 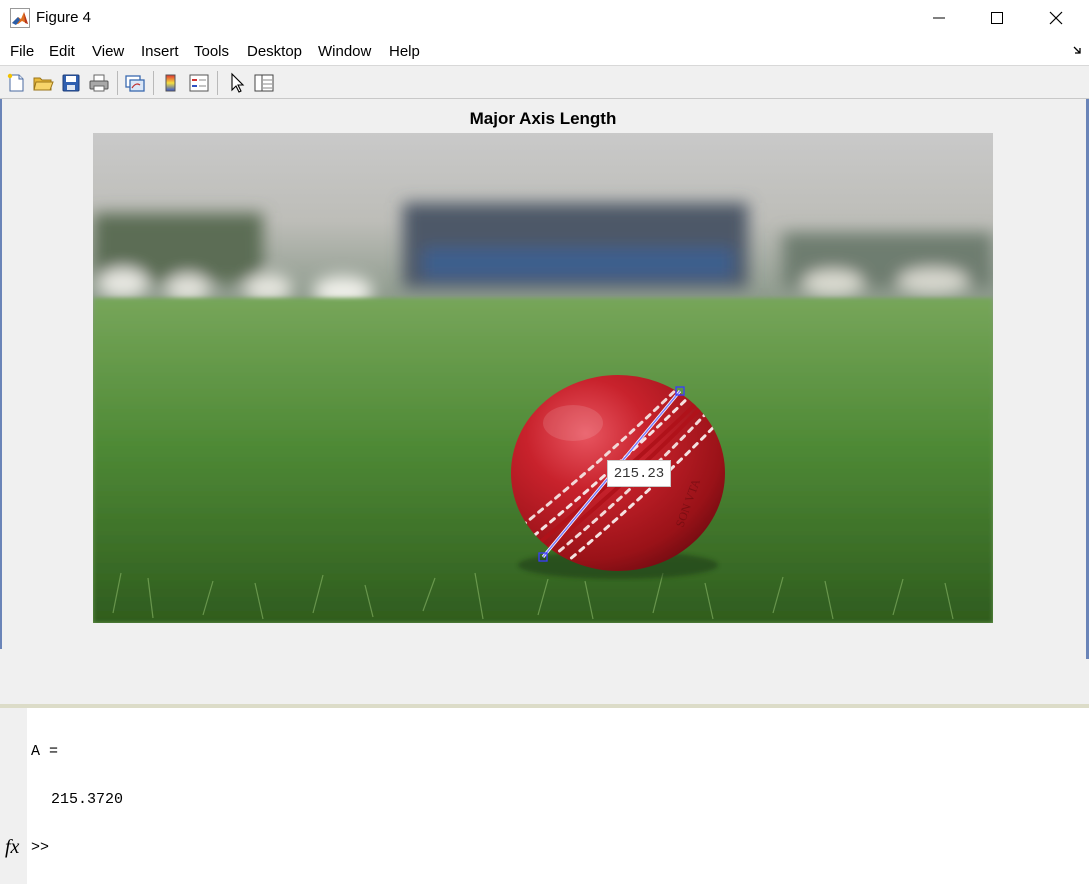 I want to click on minimize-icon, so click(x=939, y=18).